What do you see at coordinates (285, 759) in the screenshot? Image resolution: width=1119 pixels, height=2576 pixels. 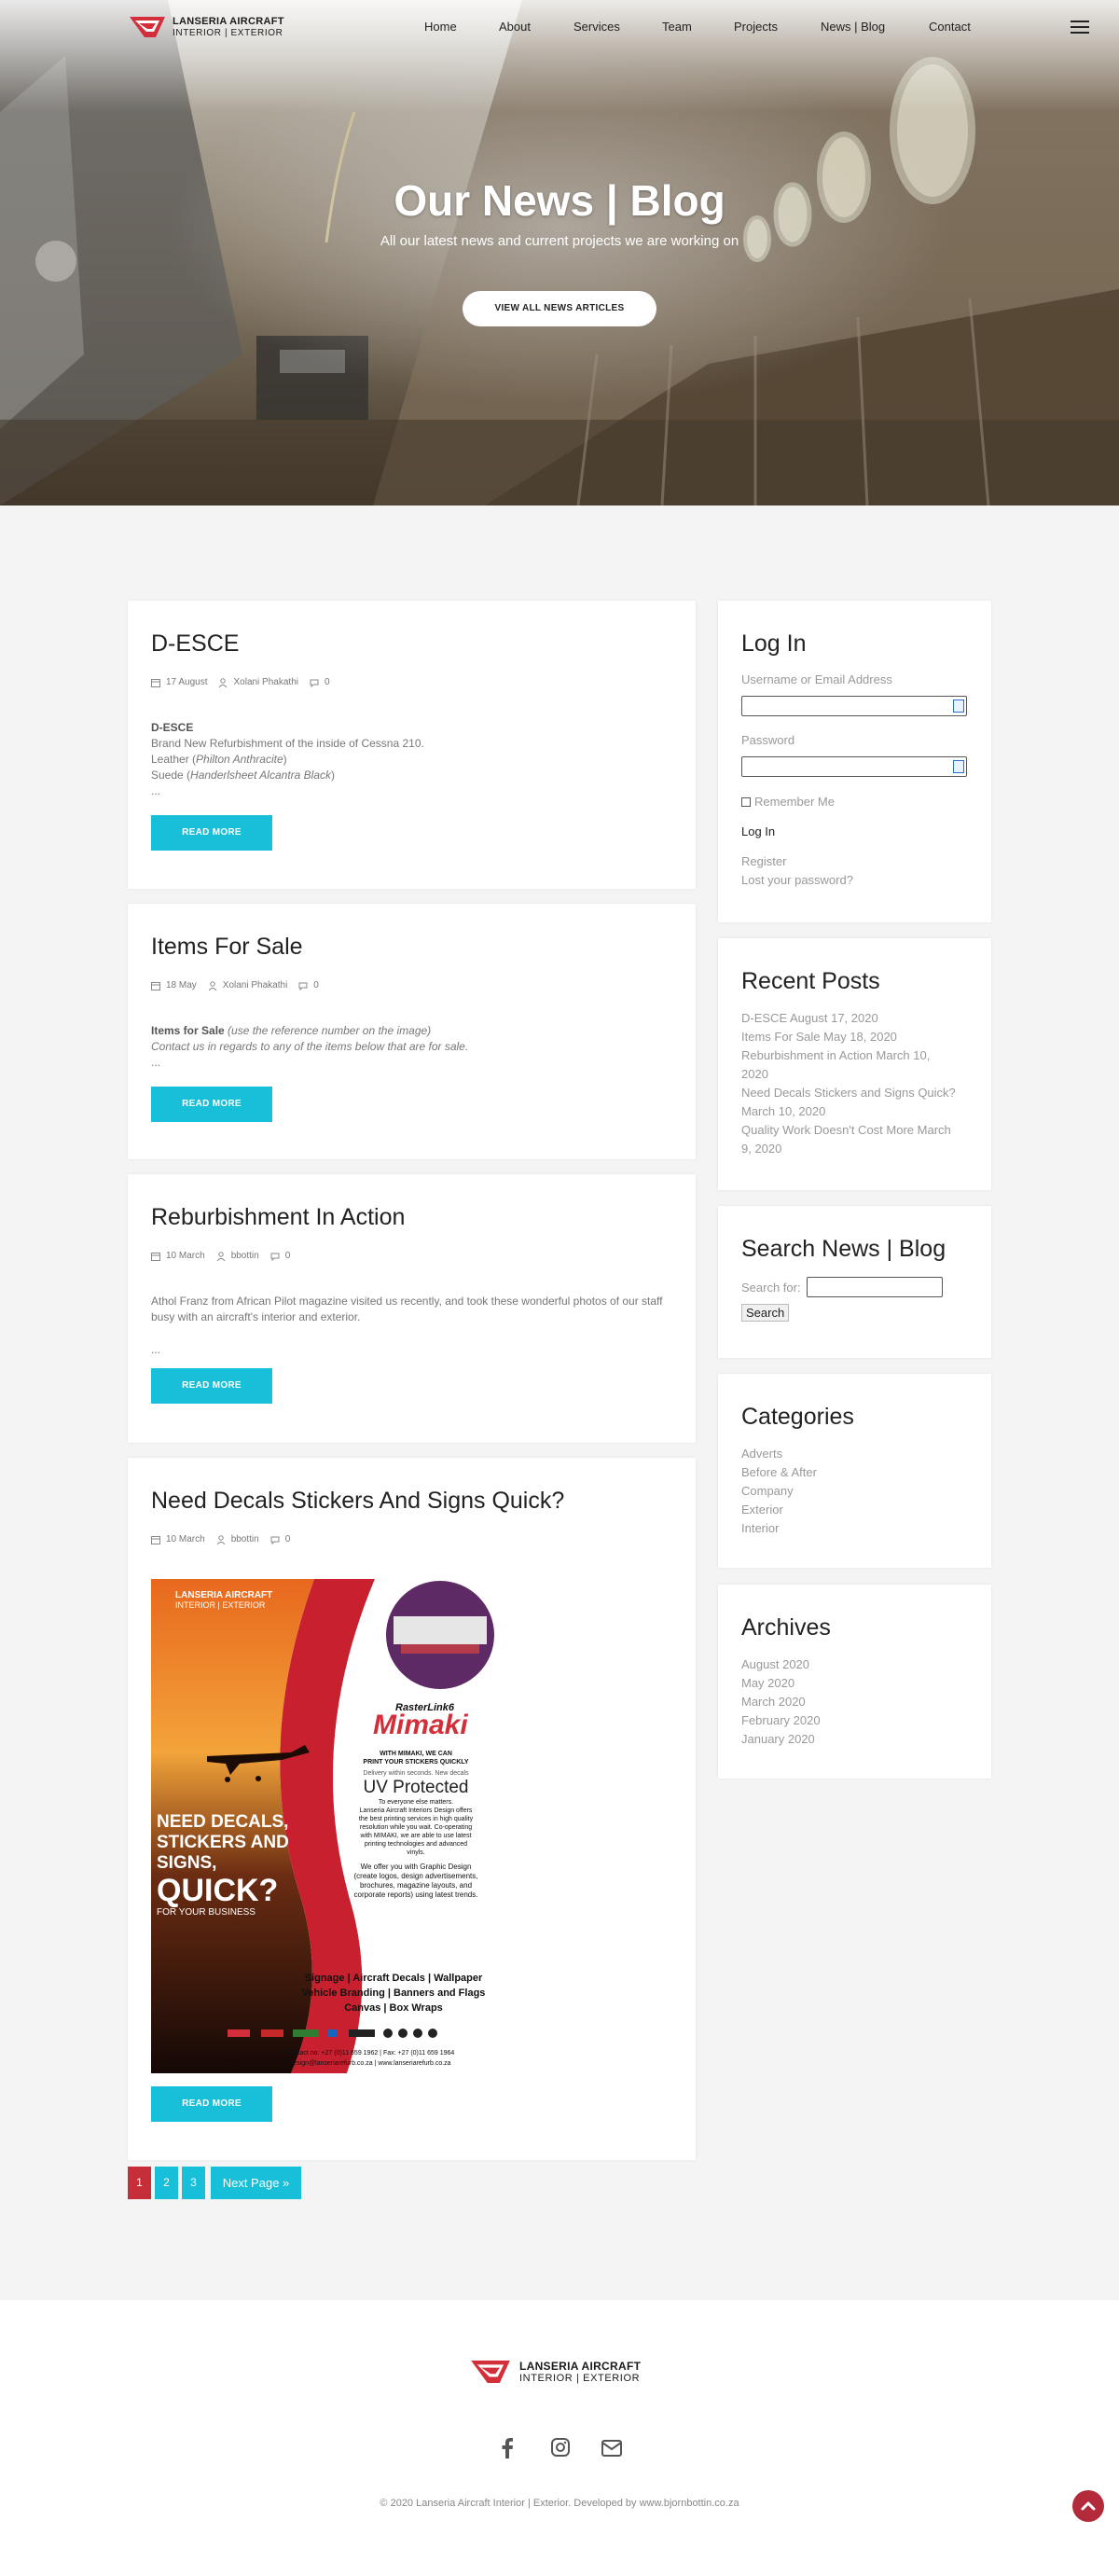 I see `excerpt-text: )` at bounding box center [285, 759].